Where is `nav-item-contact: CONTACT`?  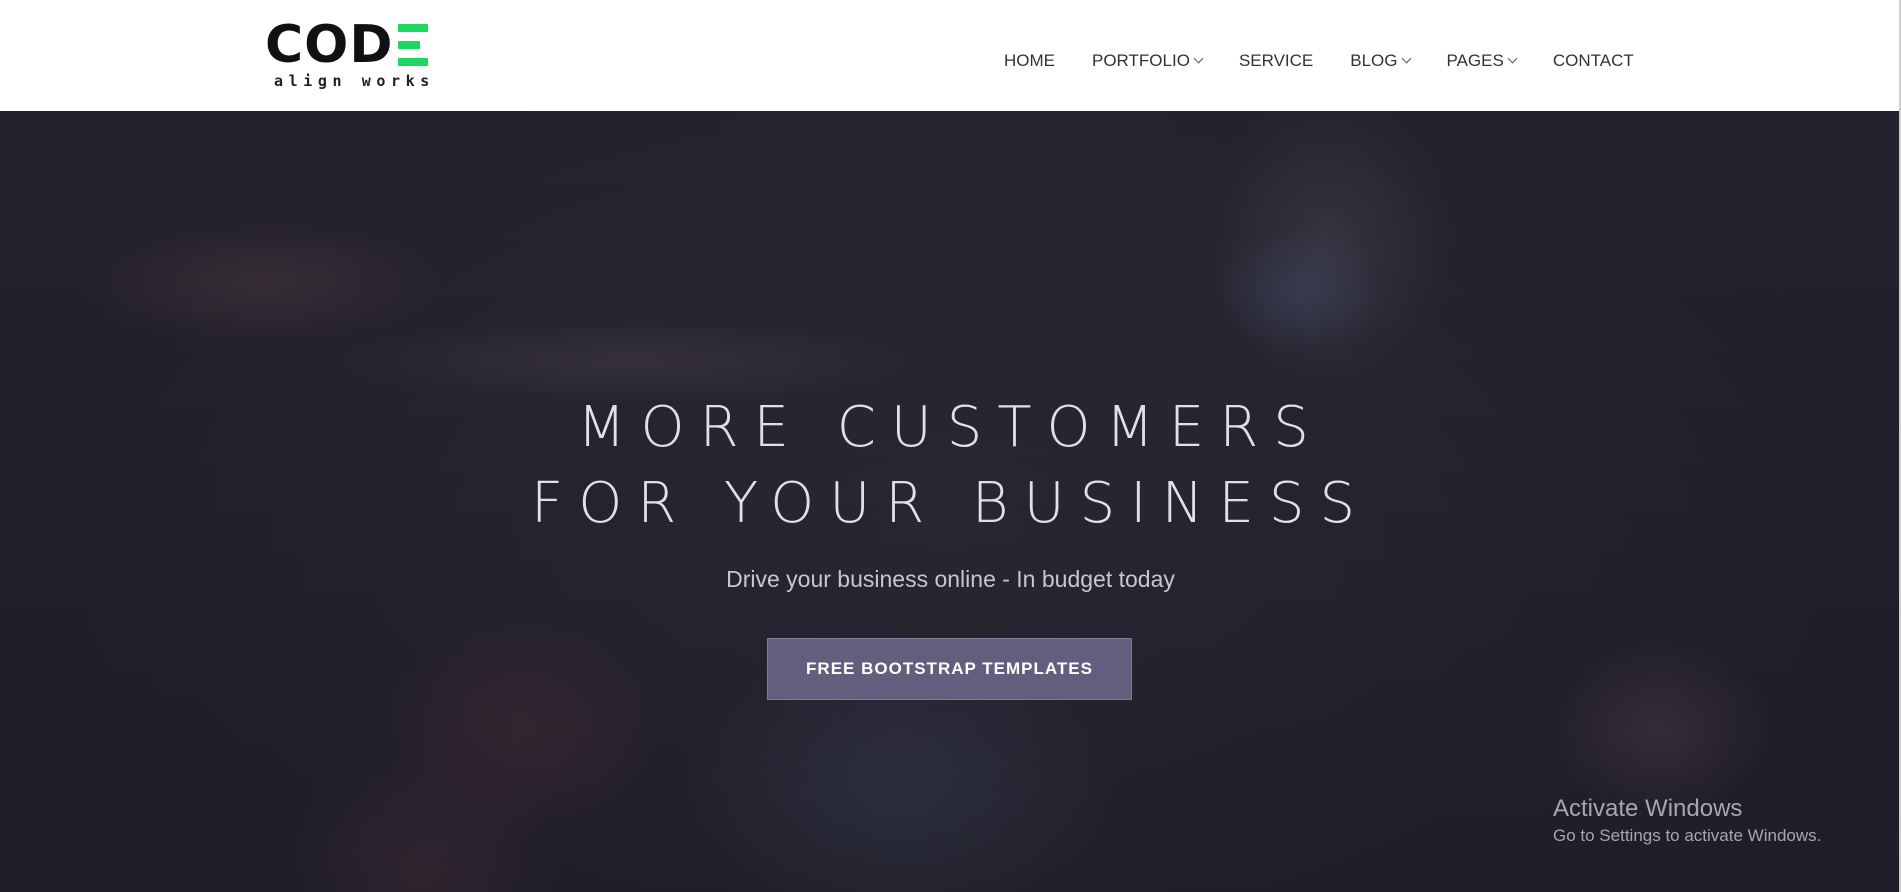
nav-item-contact: CONTACT is located at coordinates (1593, 61).